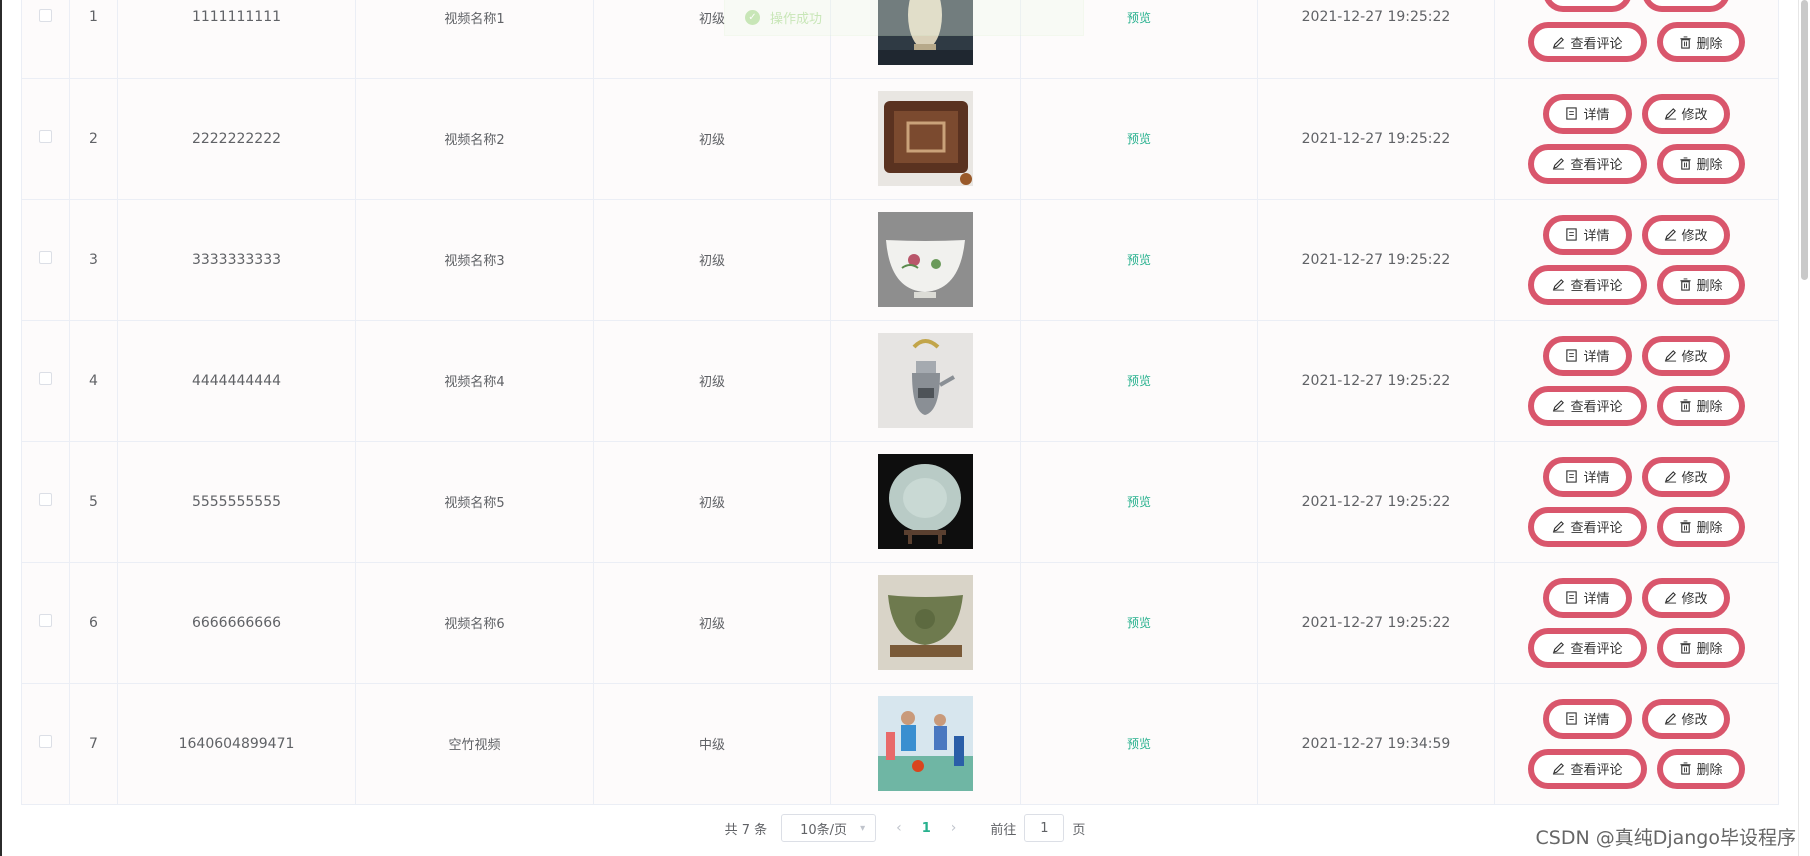 The height and width of the screenshot is (856, 1810). Describe the element at coordinates (1079, 830) in the screenshot. I see `page-suffix: 页` at that location.